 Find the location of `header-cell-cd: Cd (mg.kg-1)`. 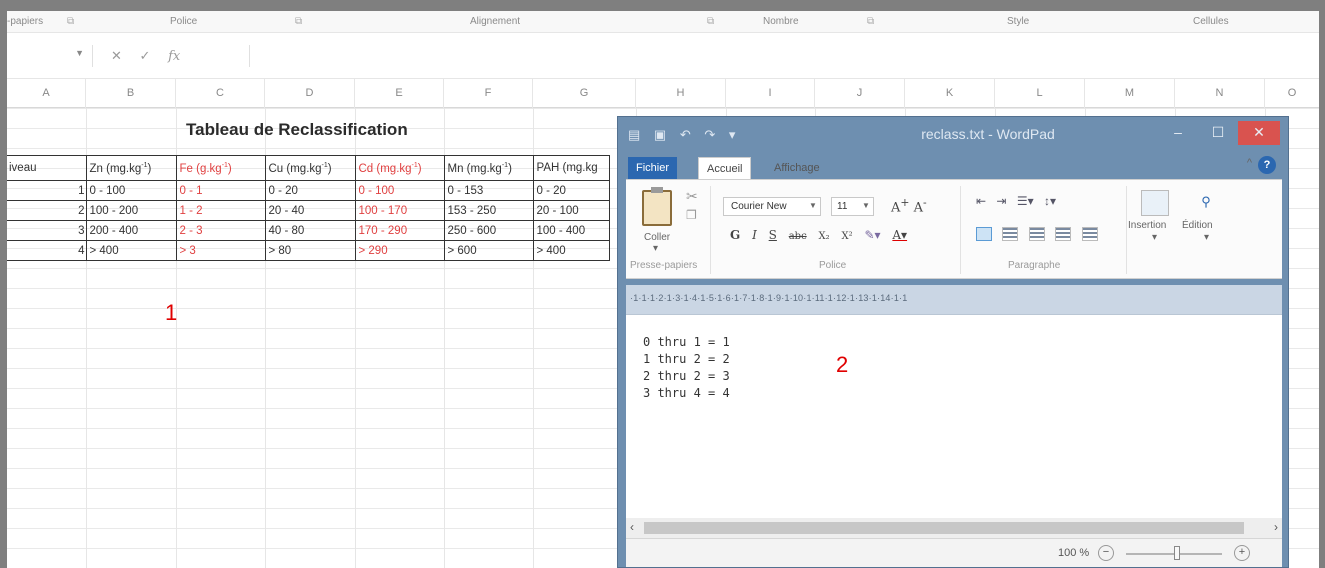

header-cell-cd: Cd (mg.kg-1) is located at coordinates (399, 168).